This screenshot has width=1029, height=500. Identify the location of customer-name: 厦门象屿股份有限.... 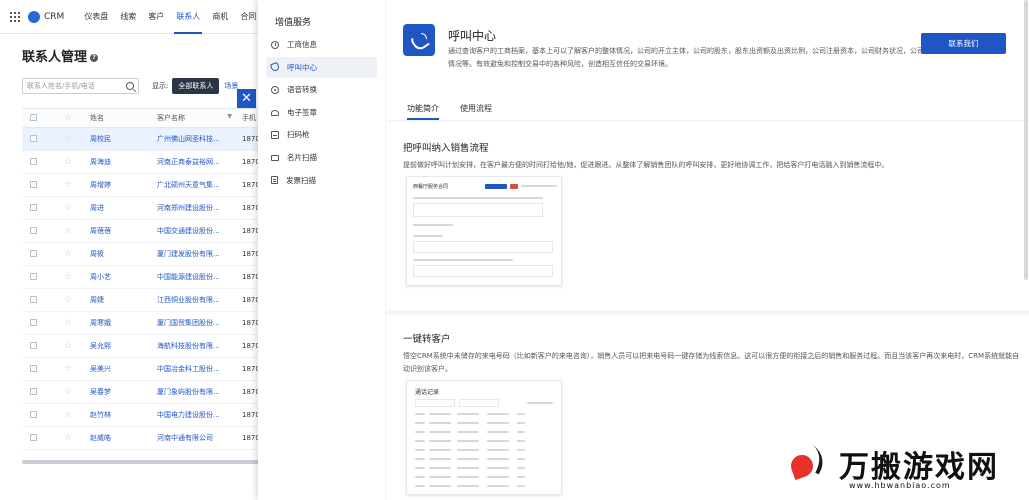
(196, 392).